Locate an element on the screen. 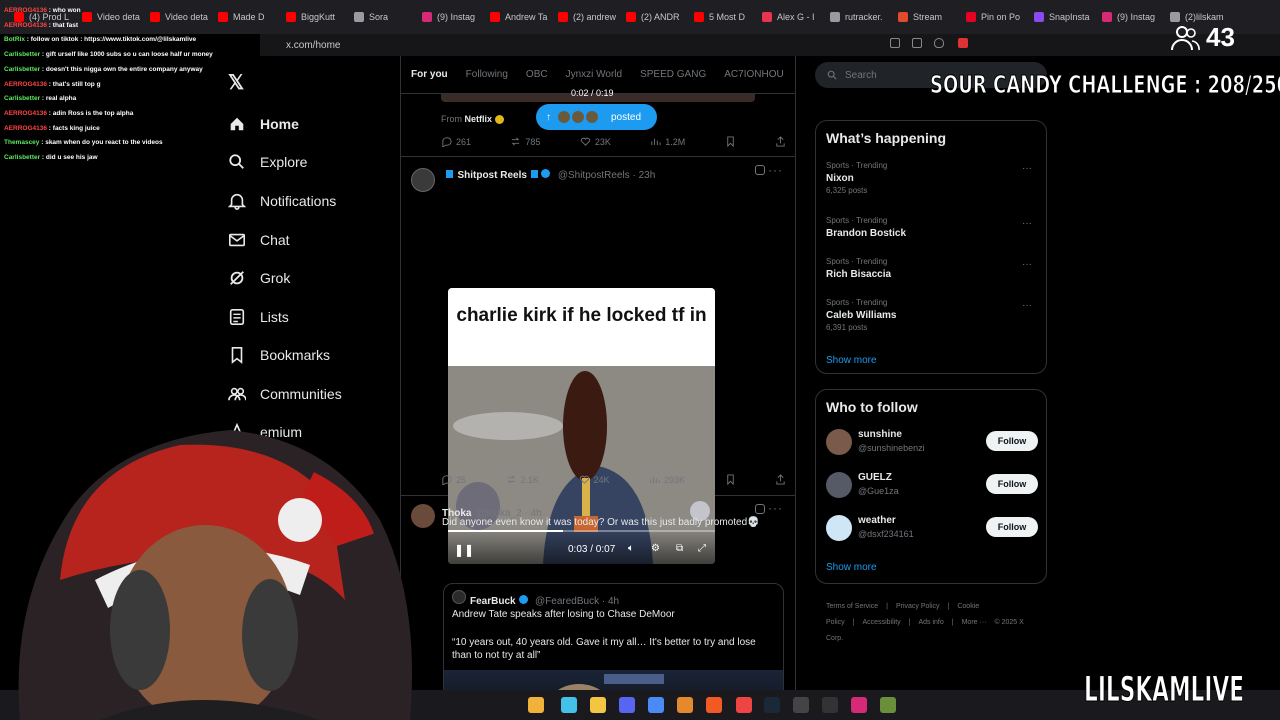  address-bar: x.com/home is located at coordinates (770, 45).